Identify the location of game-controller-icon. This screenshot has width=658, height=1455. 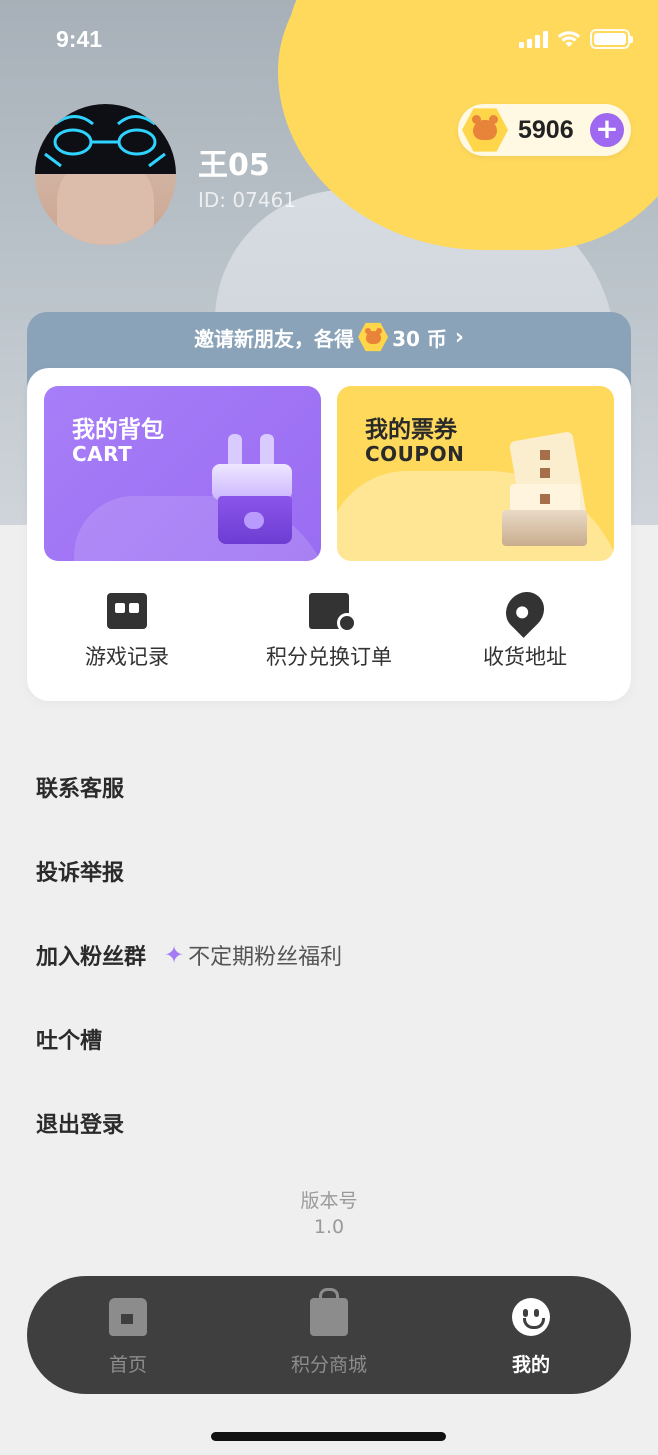
(127, 611).